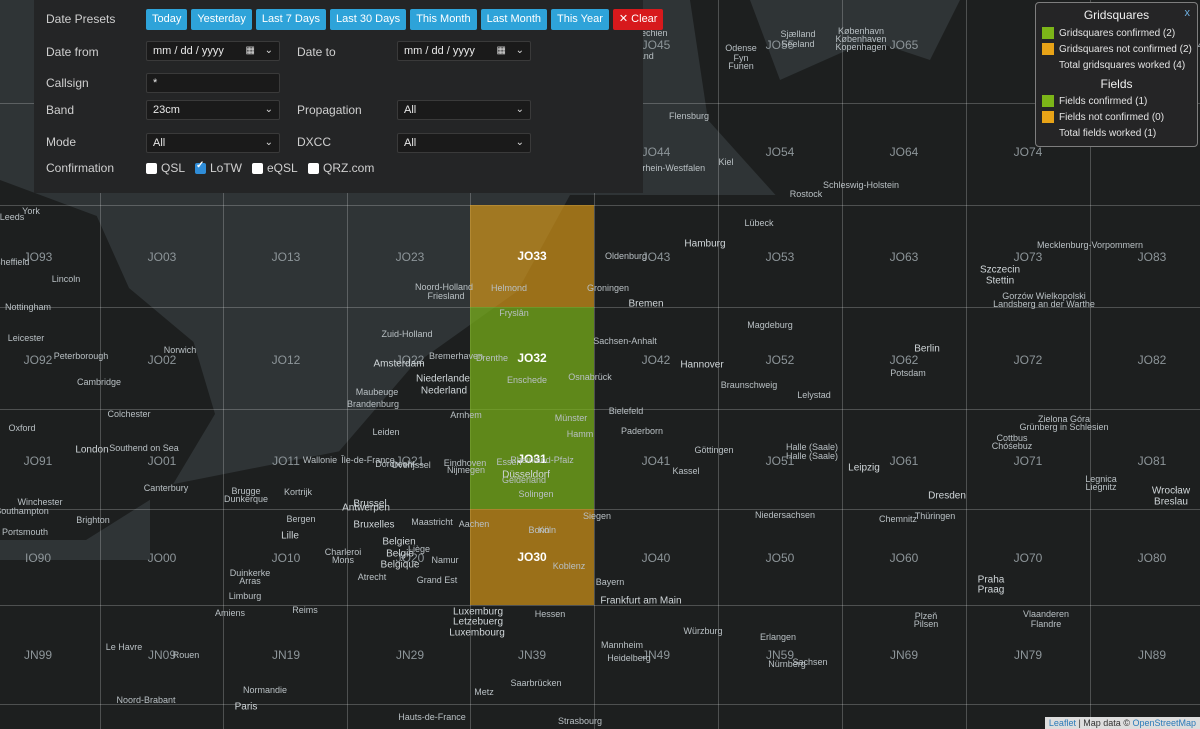 Image resolution: width=1200 pixels, height=729 pixels. What do you see at coordinates (24, 511) in the screenshot?
I see `map-place-label: Southampton` at bounding box center [24, 511].